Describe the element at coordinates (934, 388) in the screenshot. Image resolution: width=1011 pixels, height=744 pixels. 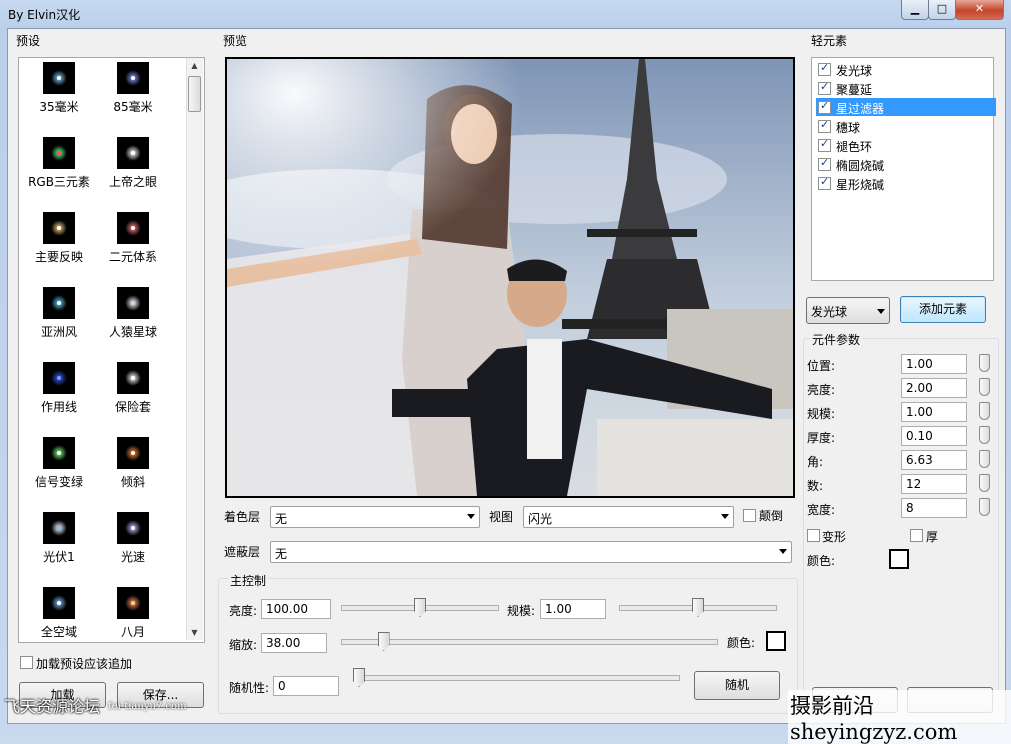
I see `param-input: 2.00` at that location.